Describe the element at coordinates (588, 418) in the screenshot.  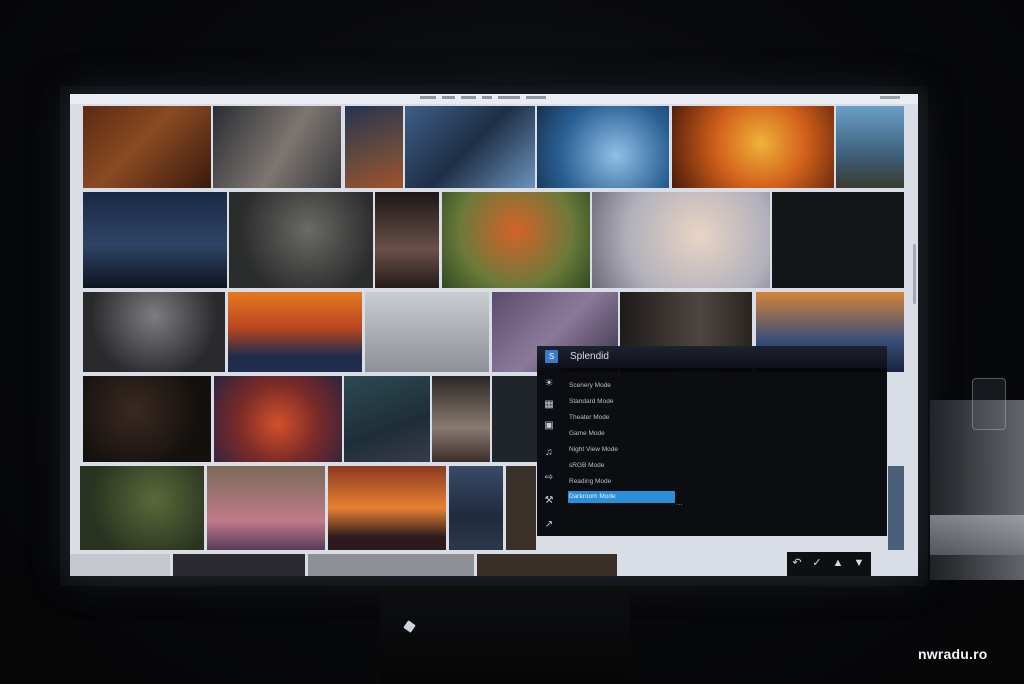
I see `osd-item-theater: Theater Mode` at that location.